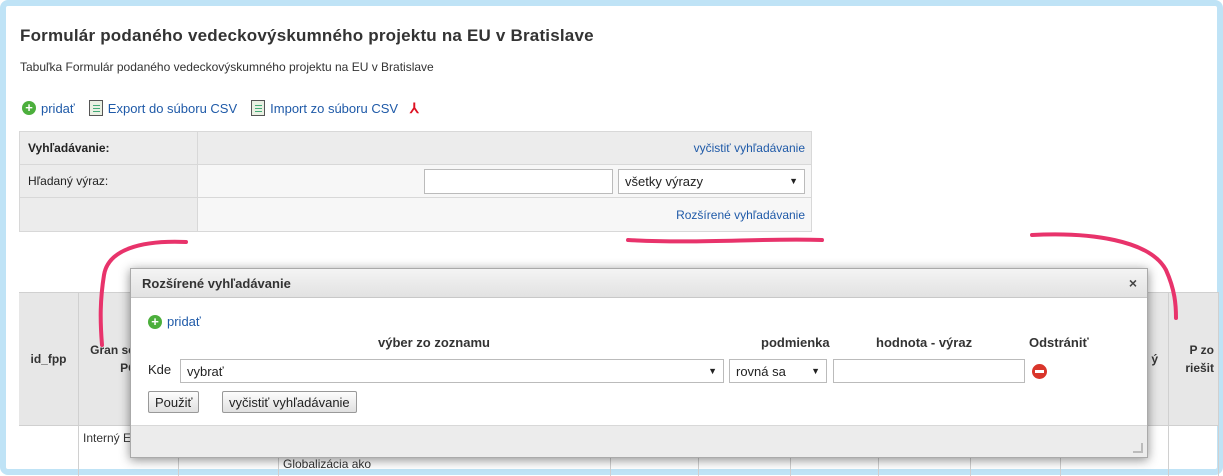 The height and width of the screenshot is (476, 1223). What do you see at coordinates (518, 181) in the screenshot?
I see `search-term-input` at bounding box center [518, 181].